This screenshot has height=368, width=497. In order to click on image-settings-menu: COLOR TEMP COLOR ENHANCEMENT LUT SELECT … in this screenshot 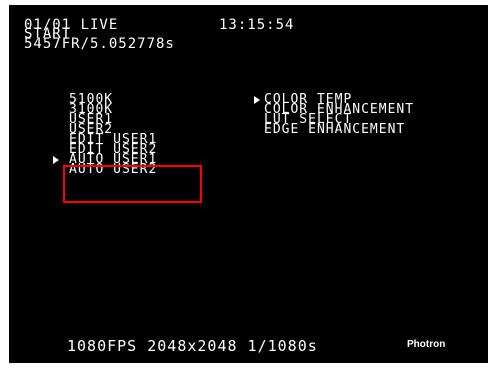, I will do `click(369, 115)`.